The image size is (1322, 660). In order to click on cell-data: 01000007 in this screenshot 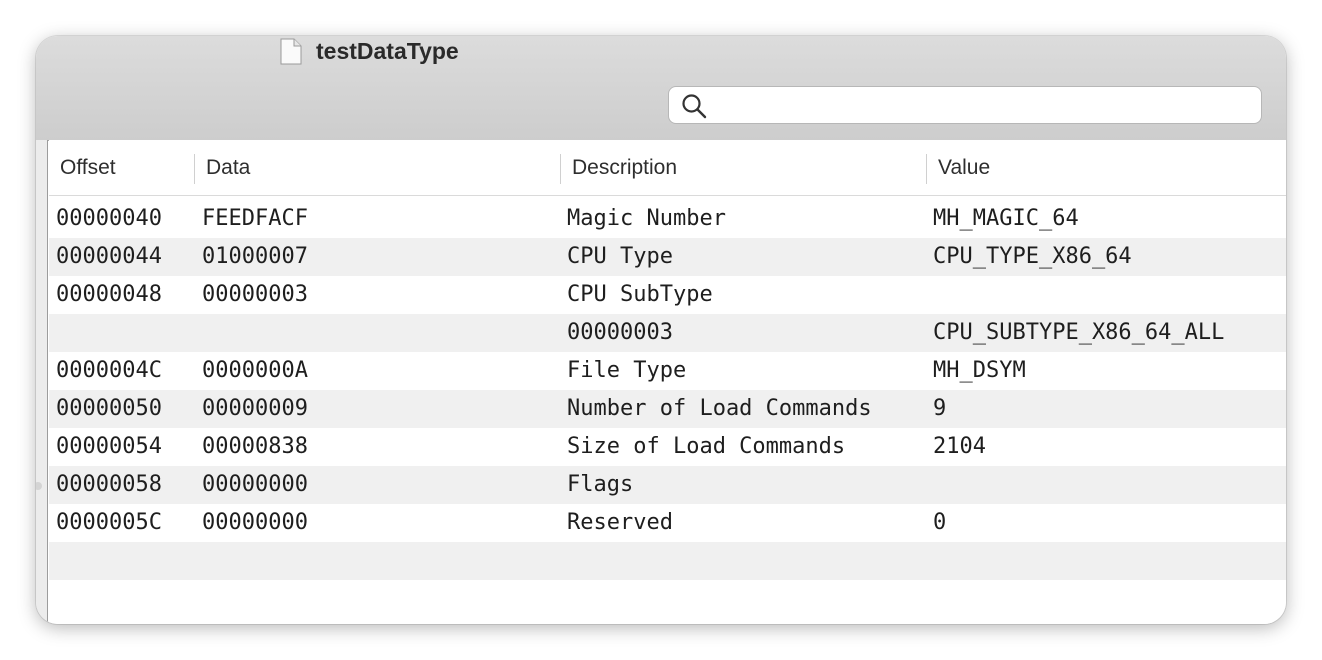, I will do `click(255, 256)`.